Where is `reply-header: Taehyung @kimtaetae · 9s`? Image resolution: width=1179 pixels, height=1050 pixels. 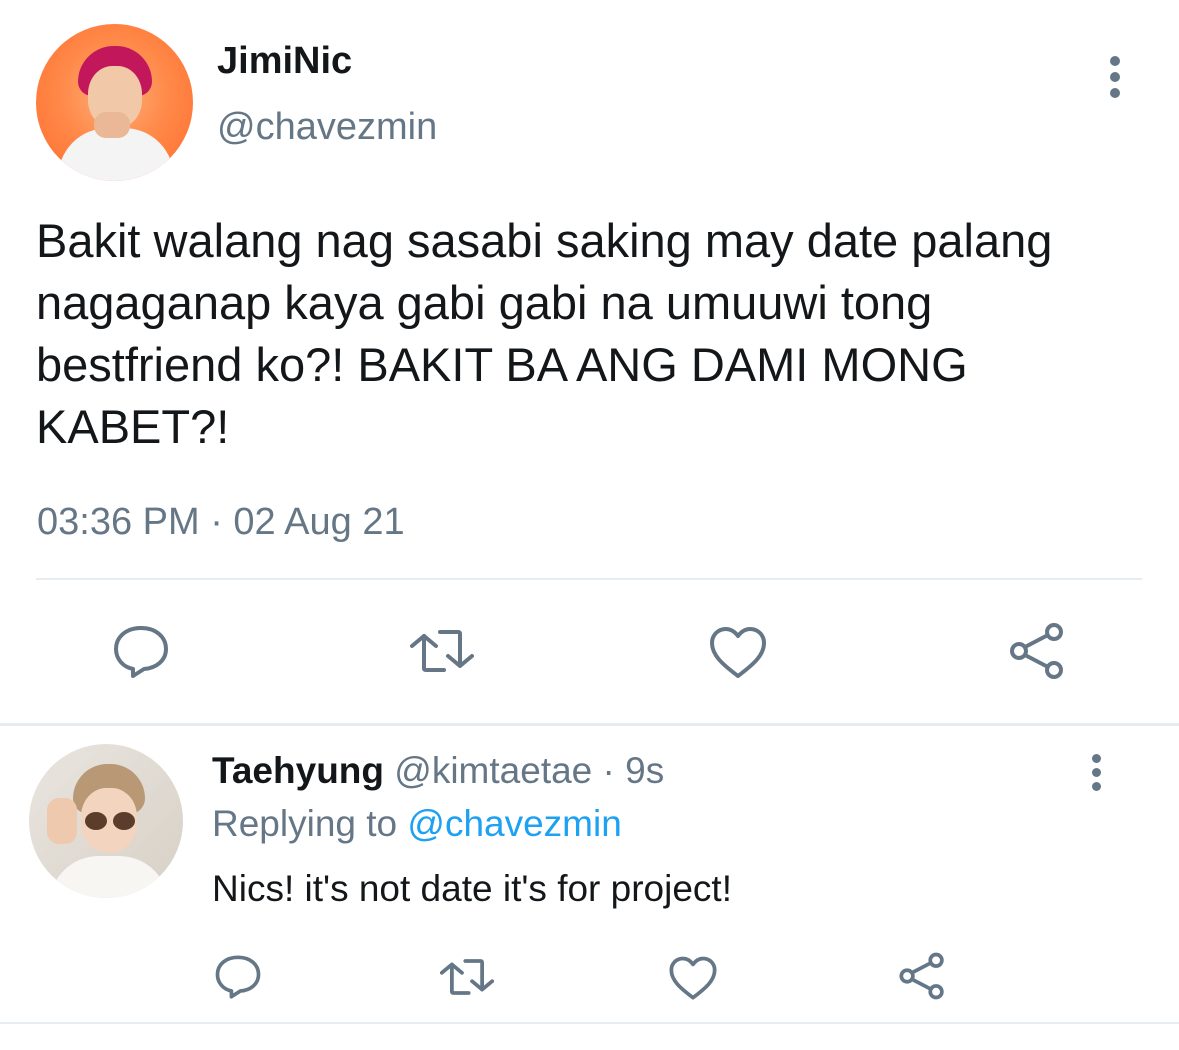 reply-header: Taehyung @kimtaetae · 9s is located at coordinates (438, 771).